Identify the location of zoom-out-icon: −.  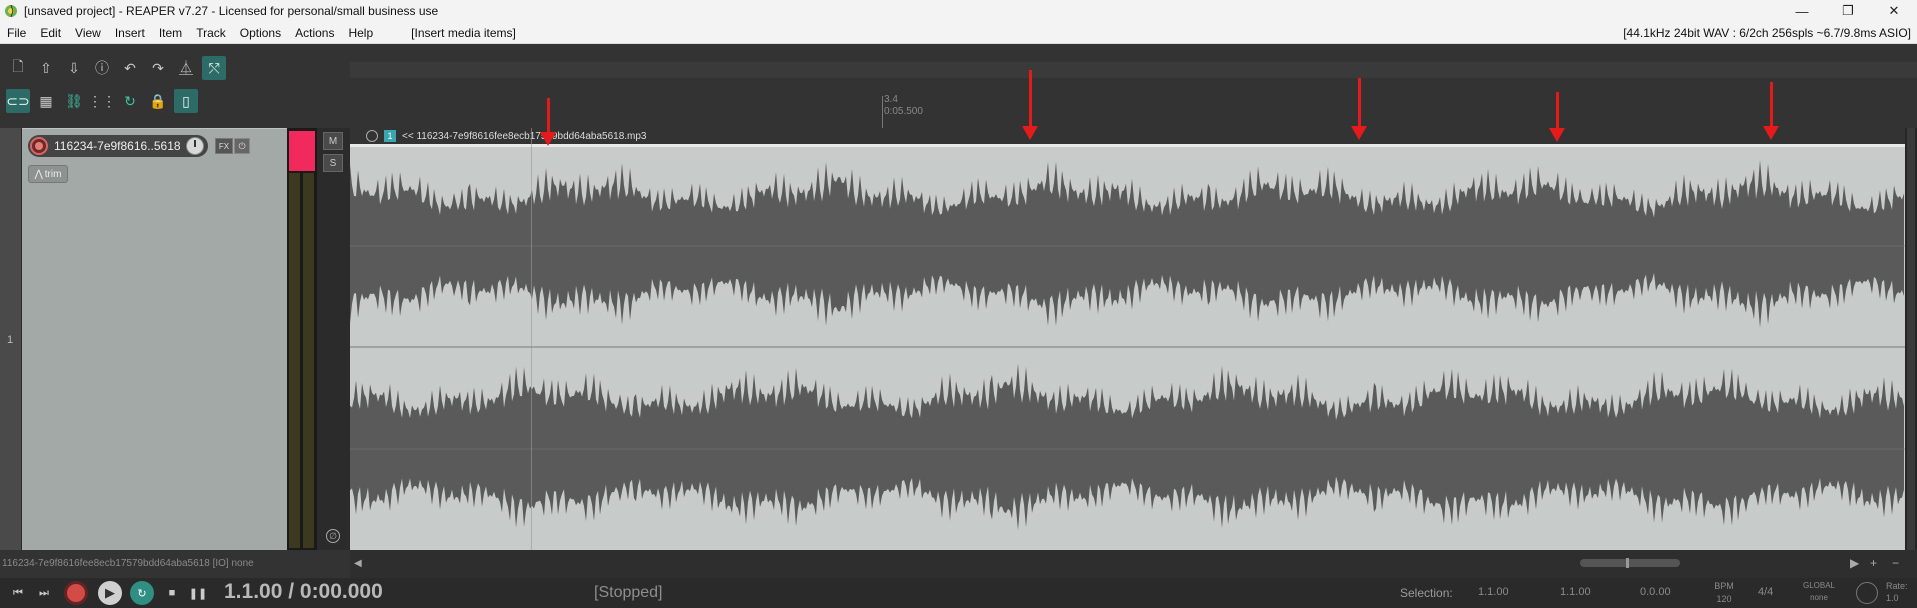
(1895, 563).